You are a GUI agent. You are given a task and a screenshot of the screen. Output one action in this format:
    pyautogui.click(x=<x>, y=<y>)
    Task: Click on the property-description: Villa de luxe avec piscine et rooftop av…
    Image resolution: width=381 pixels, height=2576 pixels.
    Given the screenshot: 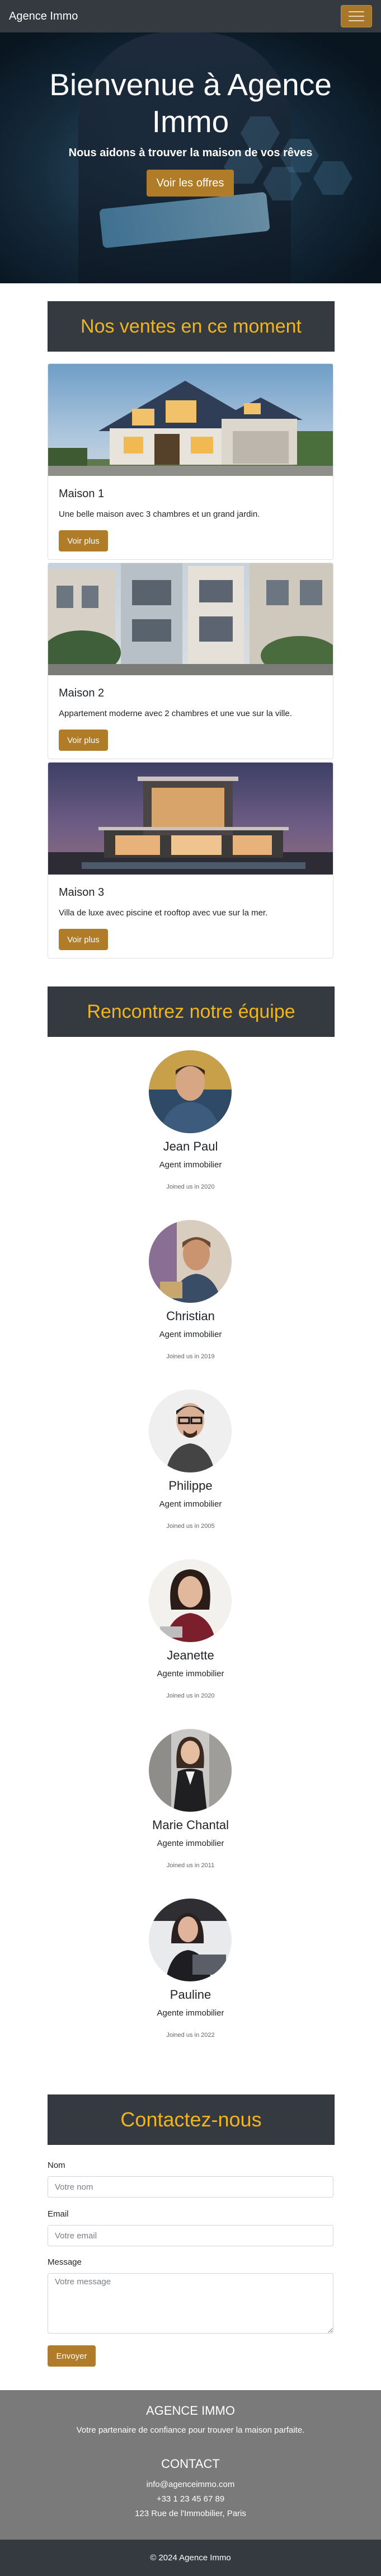 What is the action you would take?
    pyautogui.click(x=163, y=913)
    